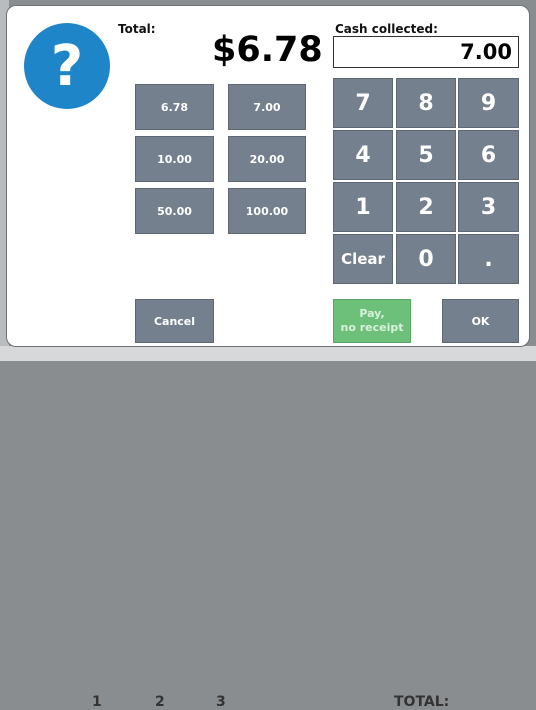 The height and width of the screenshot is (710, 536). Describe the element at coordinates (97, 702) in the screenshot. I see `background-digit: 1` at that location.